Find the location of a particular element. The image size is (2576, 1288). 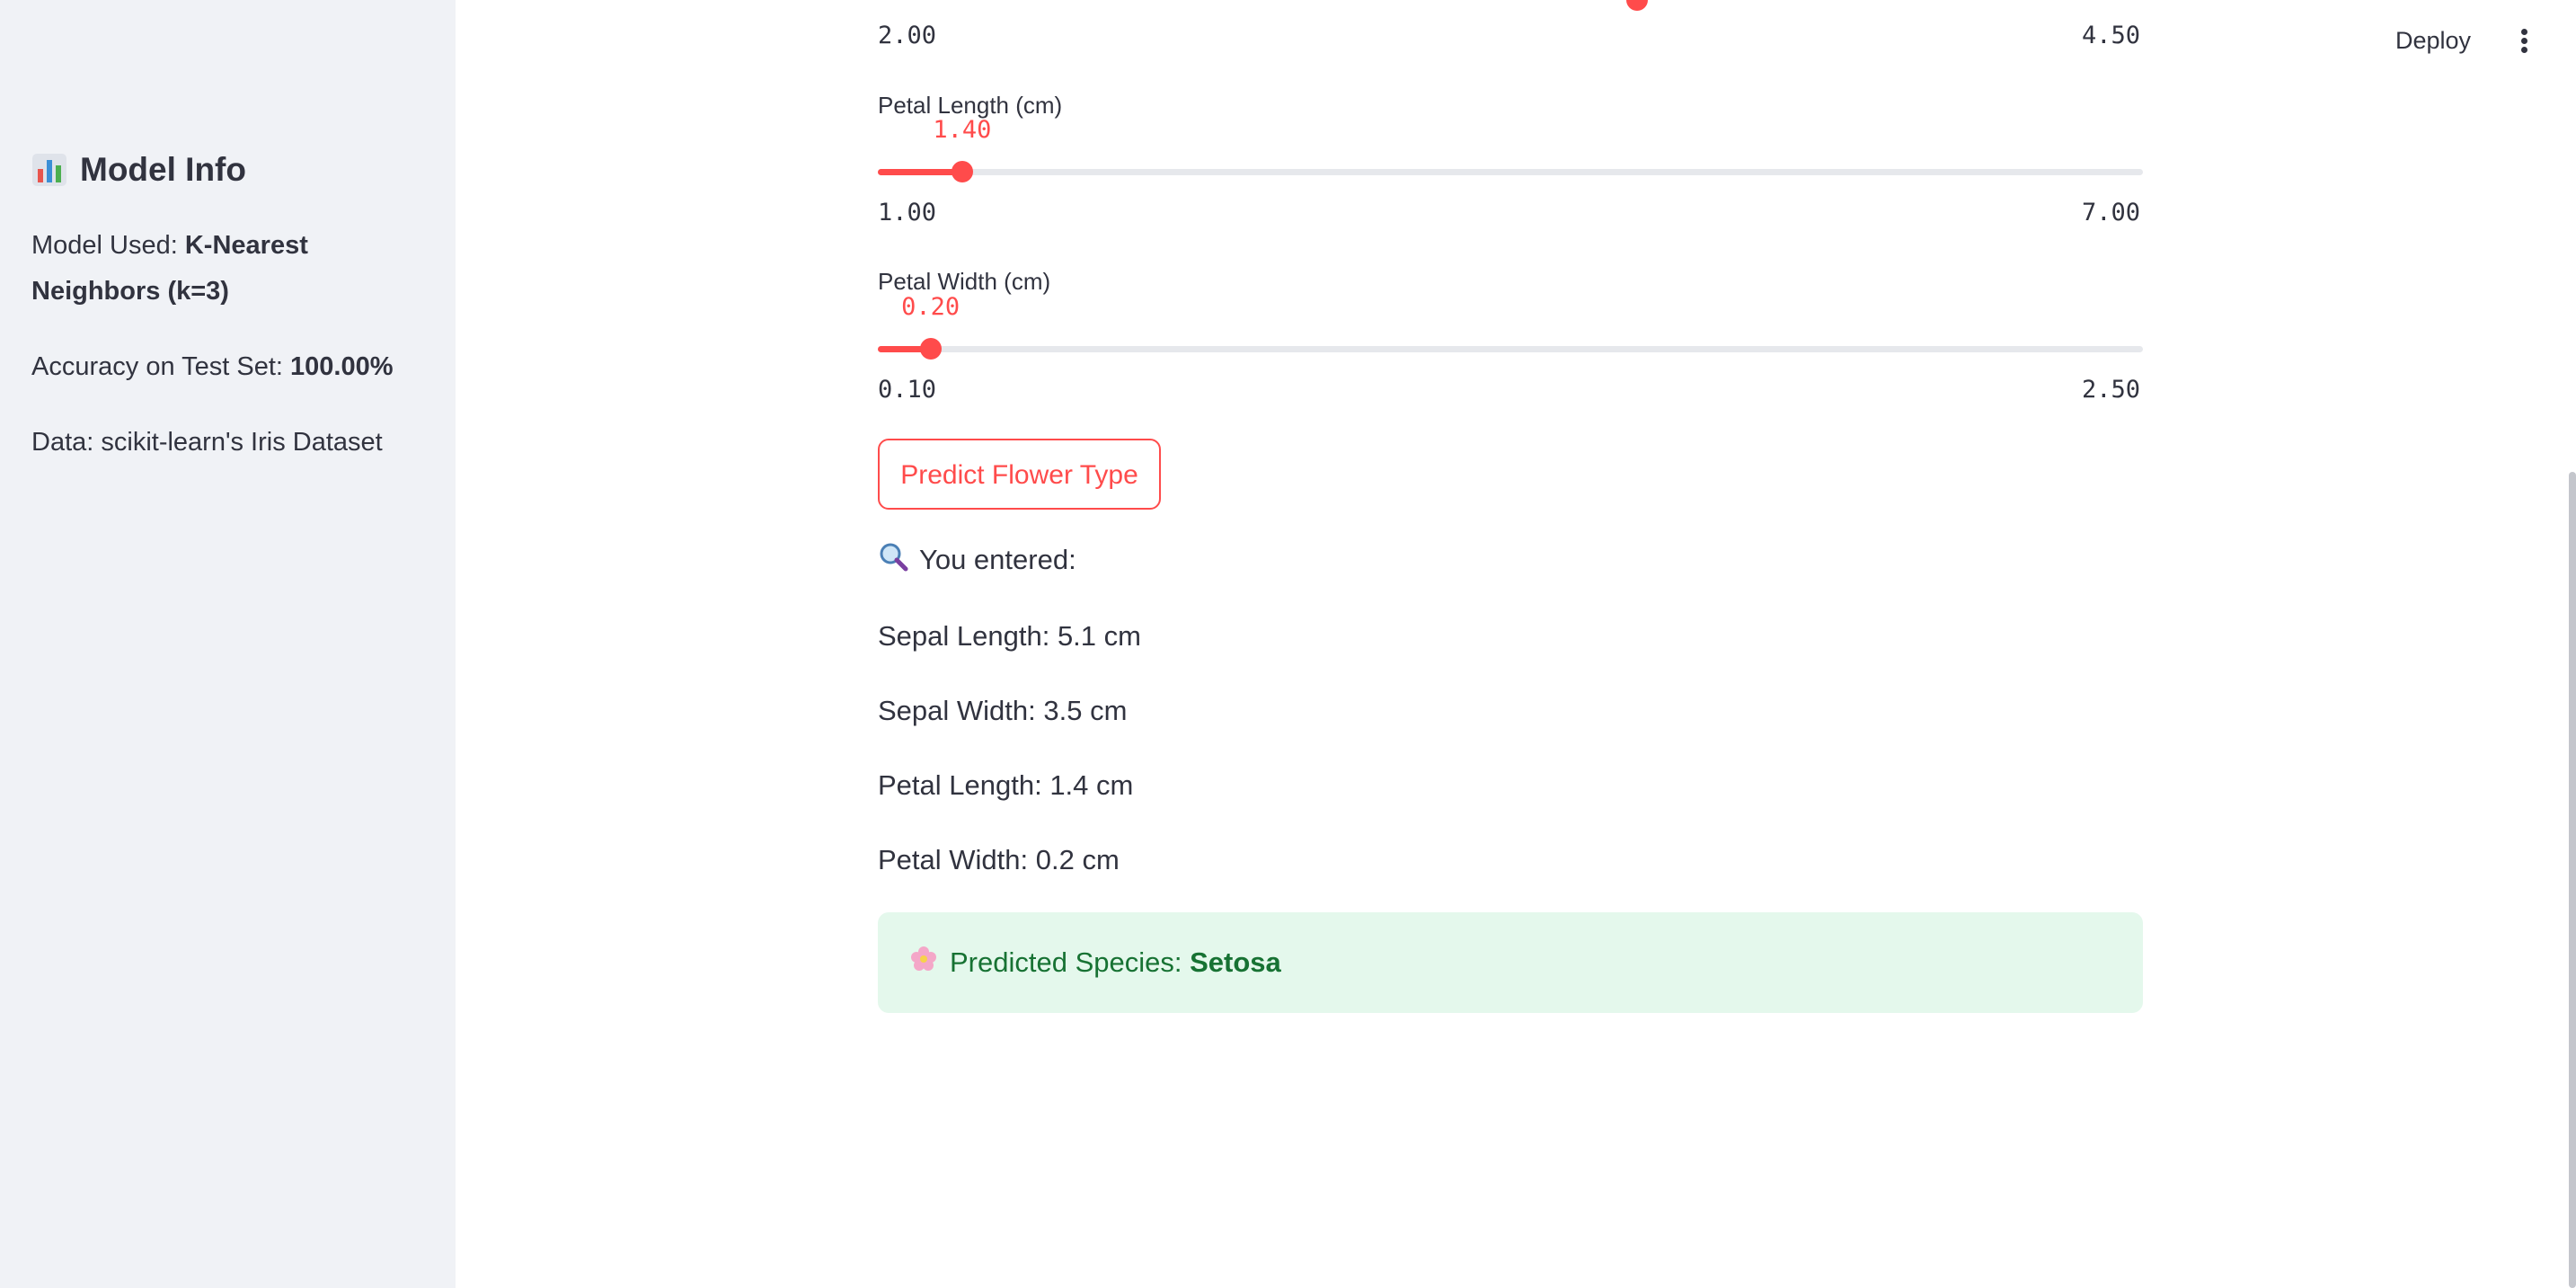

petal-width-max-label: 2.50 is located at coordinates (2111, 390).